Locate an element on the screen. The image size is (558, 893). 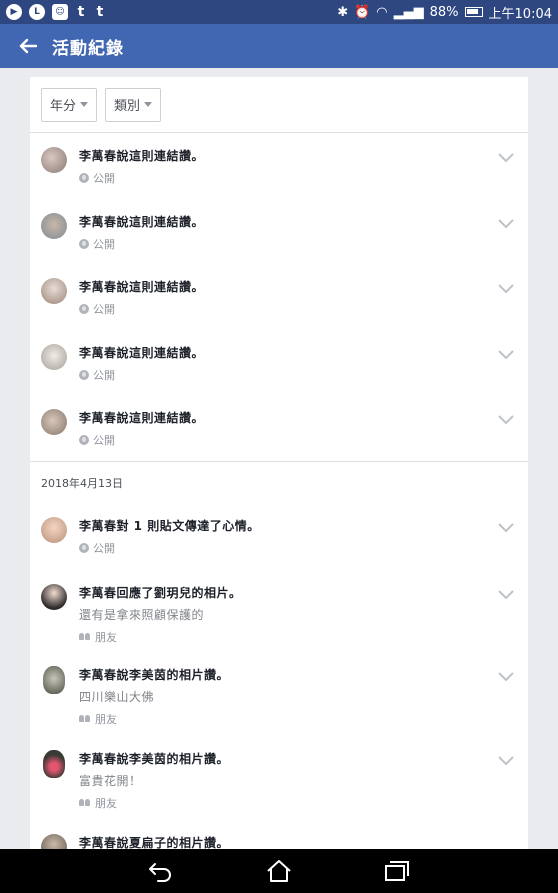
signal-icon: ▂▄▆ is located at coordinates (408, 12).